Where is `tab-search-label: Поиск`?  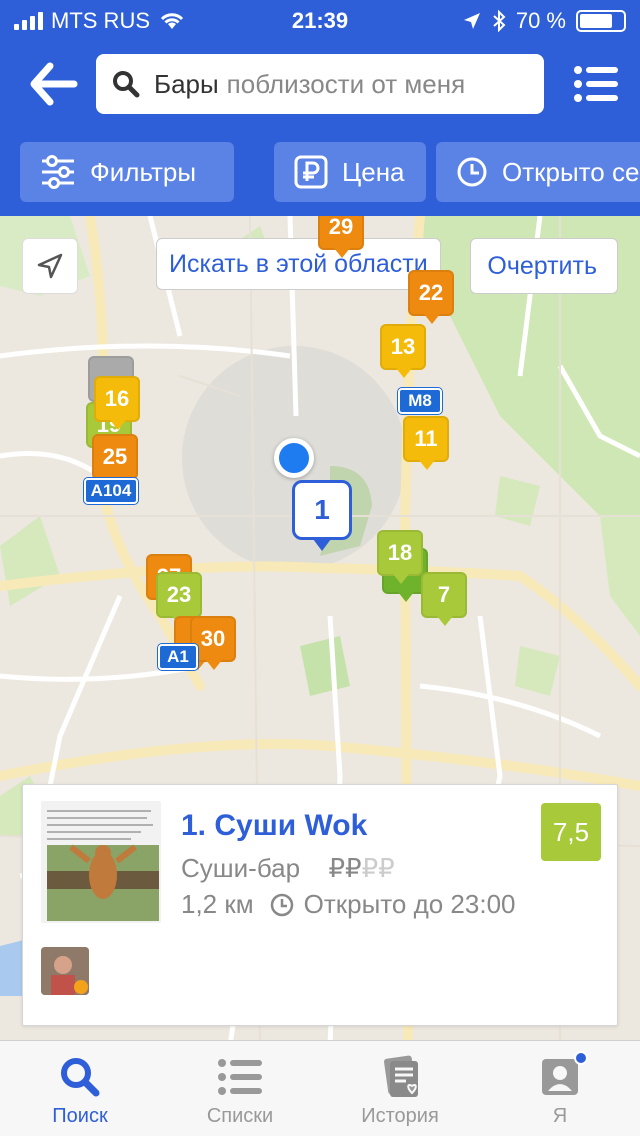 tab-search-label: Поиск is located at coordinates (80, 1116).